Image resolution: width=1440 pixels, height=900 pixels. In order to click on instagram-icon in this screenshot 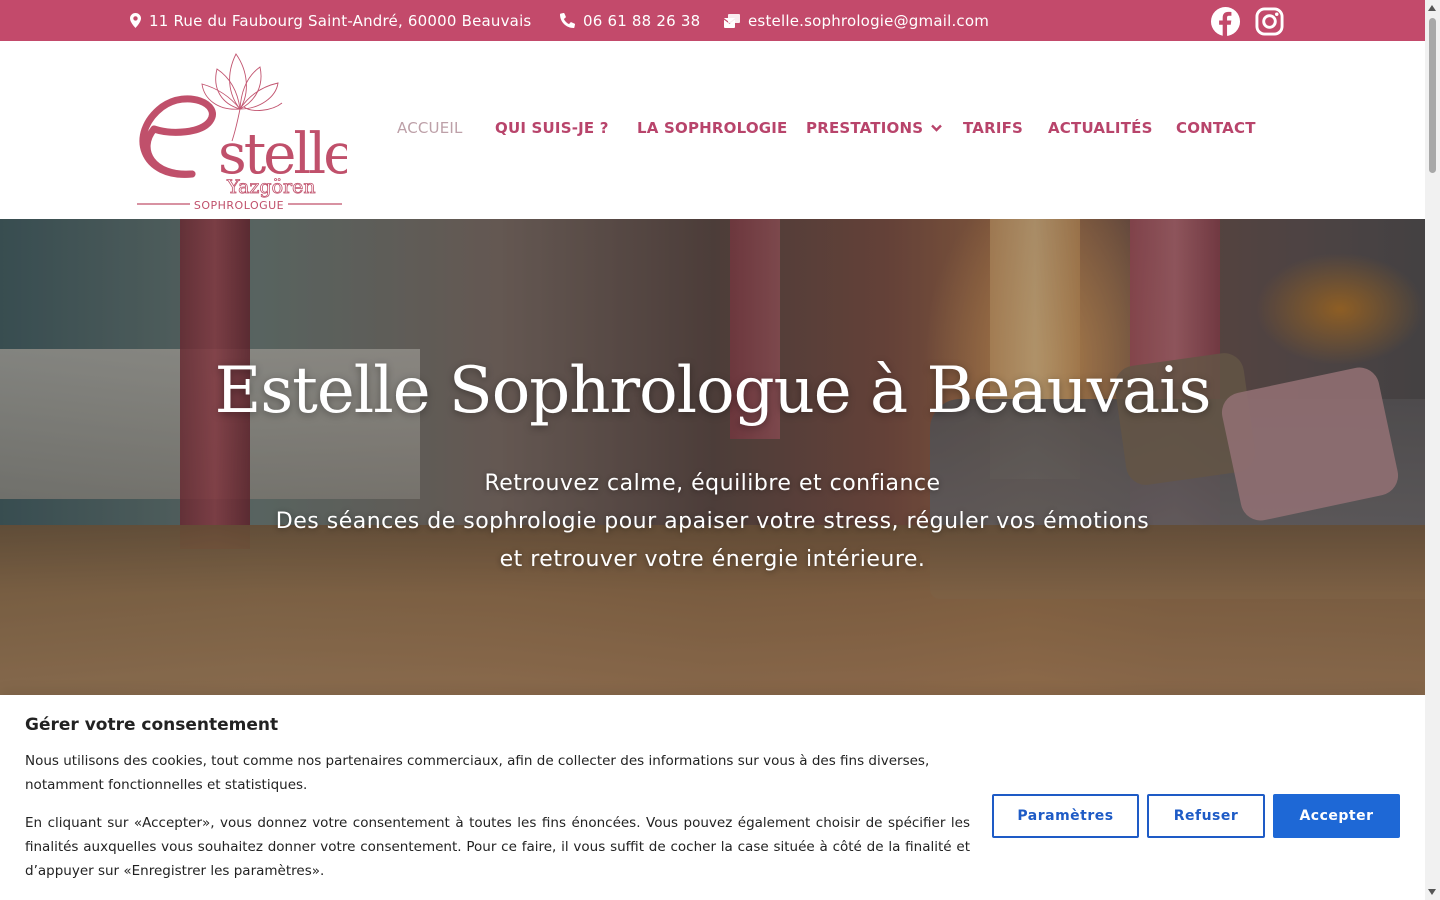, I will do `click(1269, 21)`.